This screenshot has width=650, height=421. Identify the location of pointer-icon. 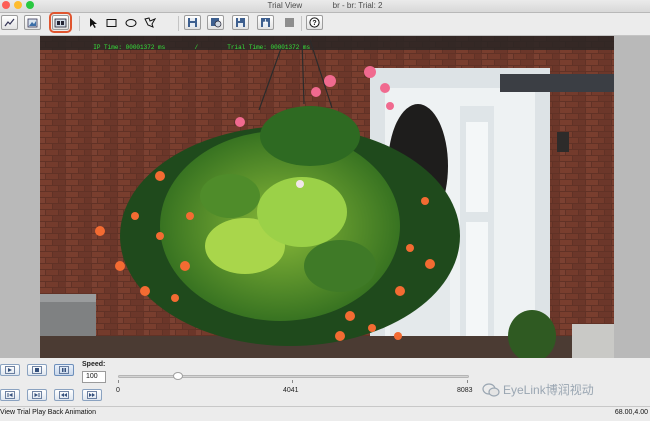
(93, 22).